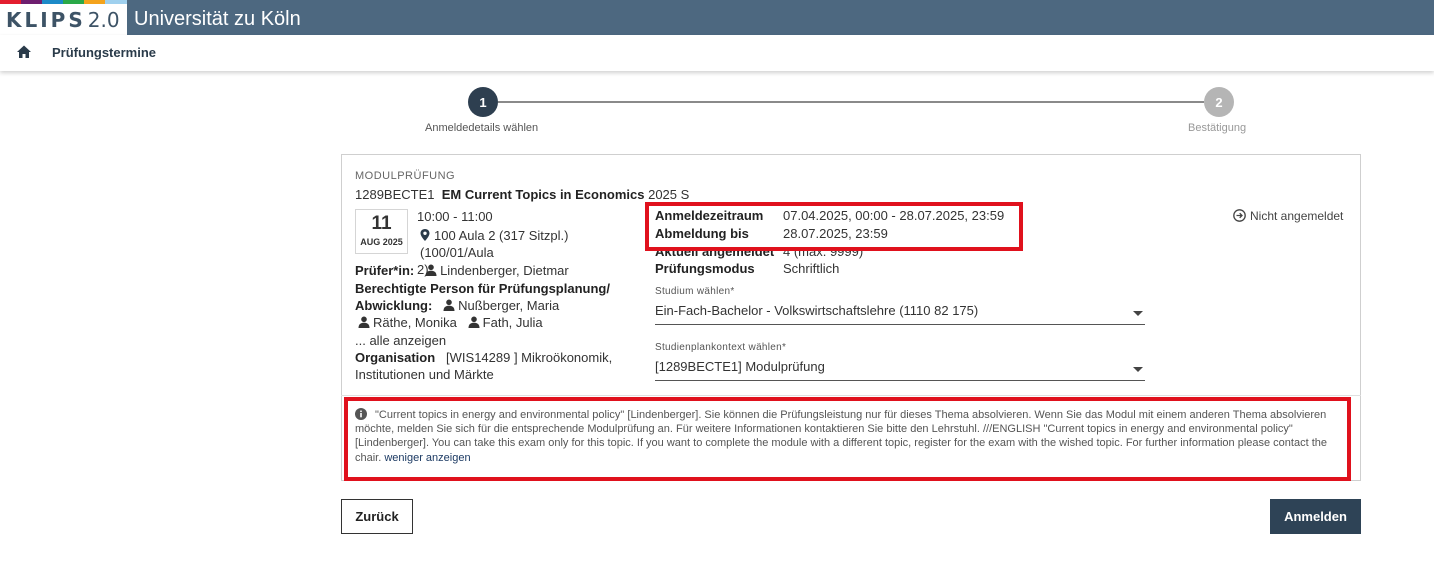 The width and height of the screenshot is (1434, 587). Describe the element at coordinates (669, 194) in the screenshot. I see `course-term: 2025 S` at that location.